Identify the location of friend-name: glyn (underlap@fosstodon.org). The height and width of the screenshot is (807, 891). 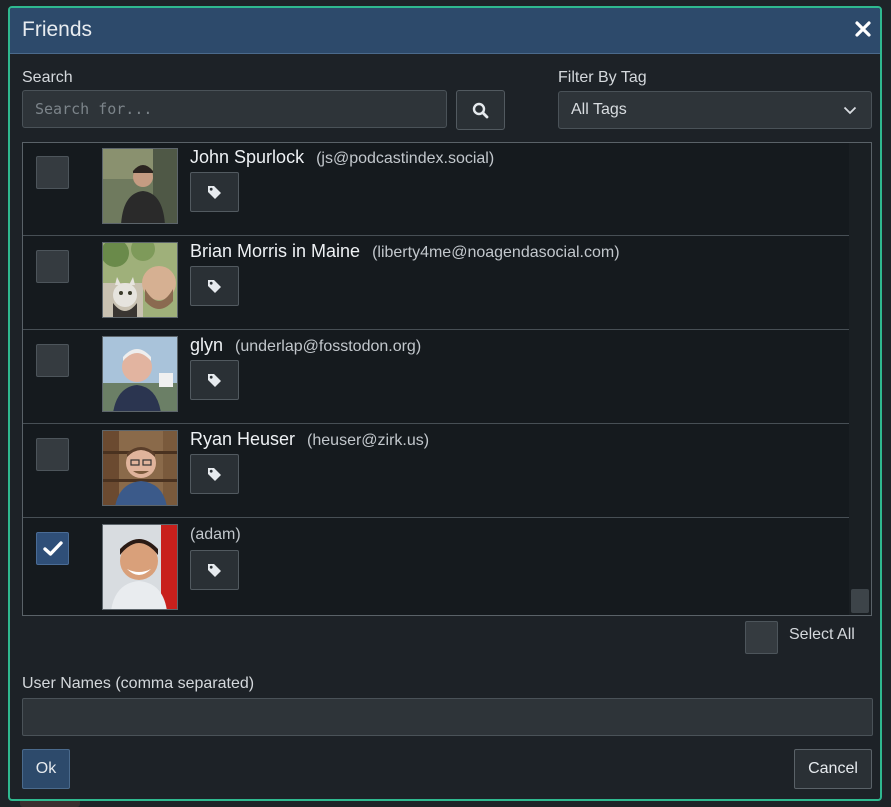
(305, 345).